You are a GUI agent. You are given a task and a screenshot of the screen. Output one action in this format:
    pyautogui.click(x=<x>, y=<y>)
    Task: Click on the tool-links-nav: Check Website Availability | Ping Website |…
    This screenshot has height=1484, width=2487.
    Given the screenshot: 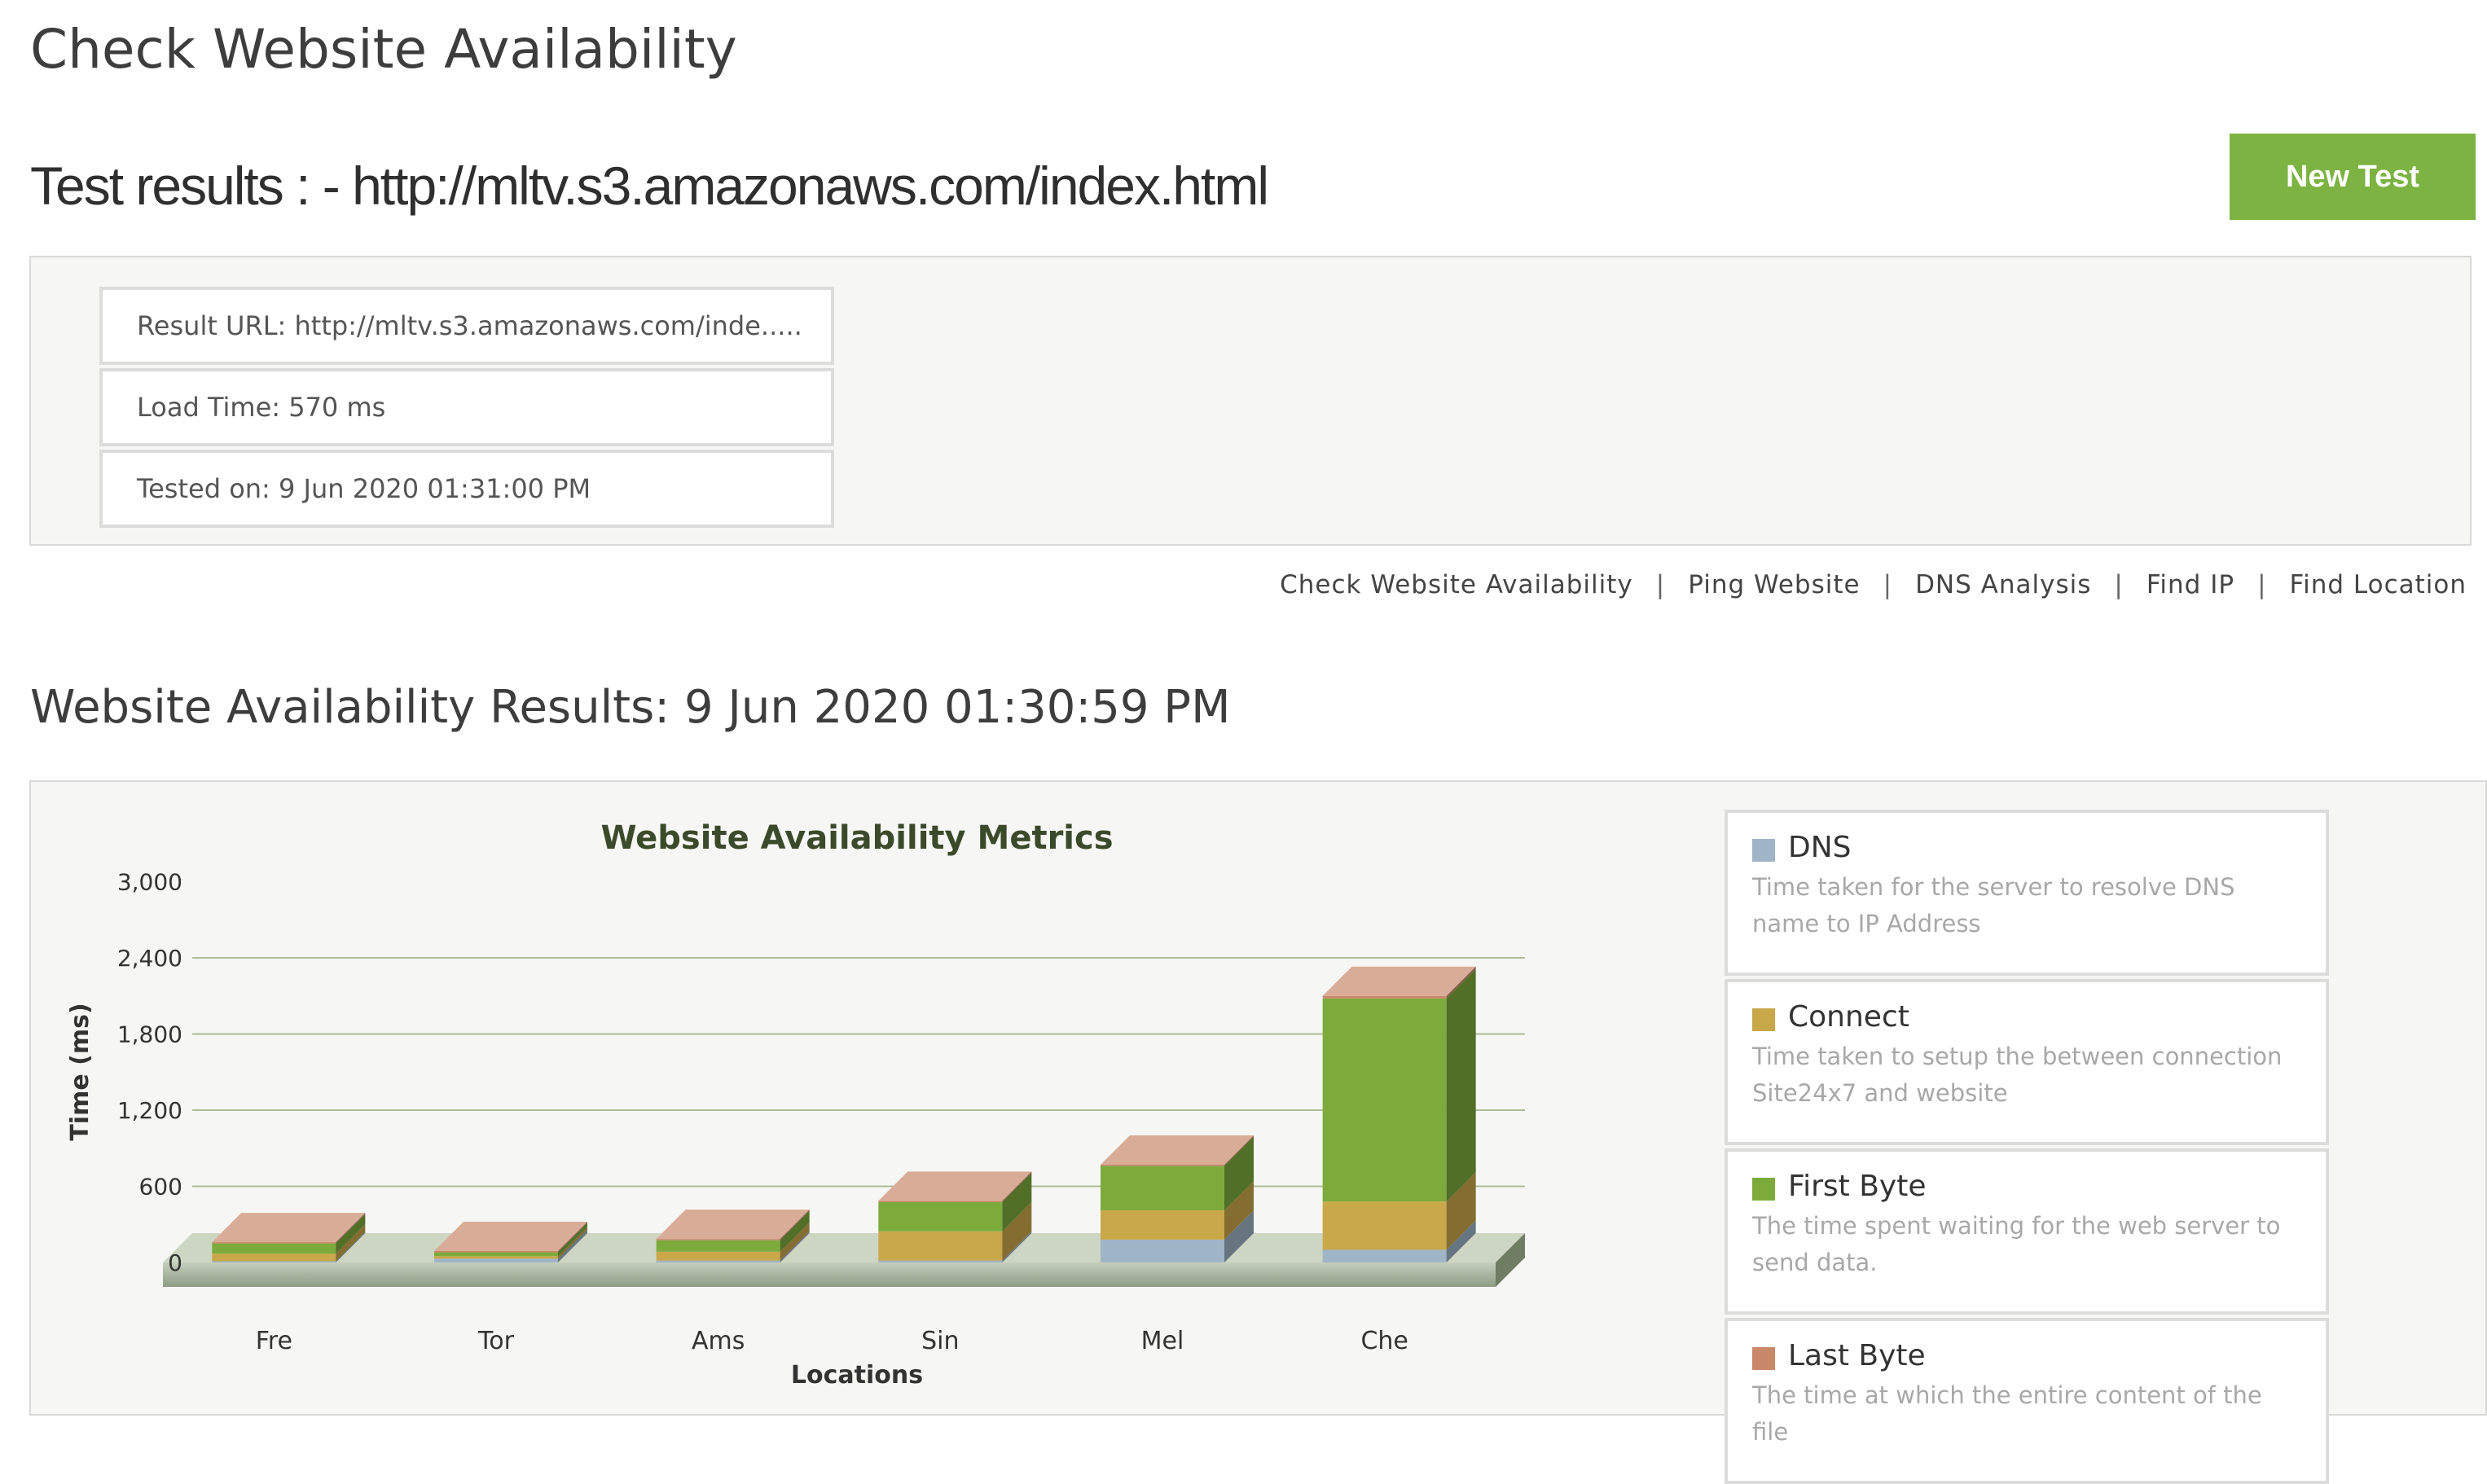 What is the action you would take?
    pyautogui.click(x=1873, y=584)
    